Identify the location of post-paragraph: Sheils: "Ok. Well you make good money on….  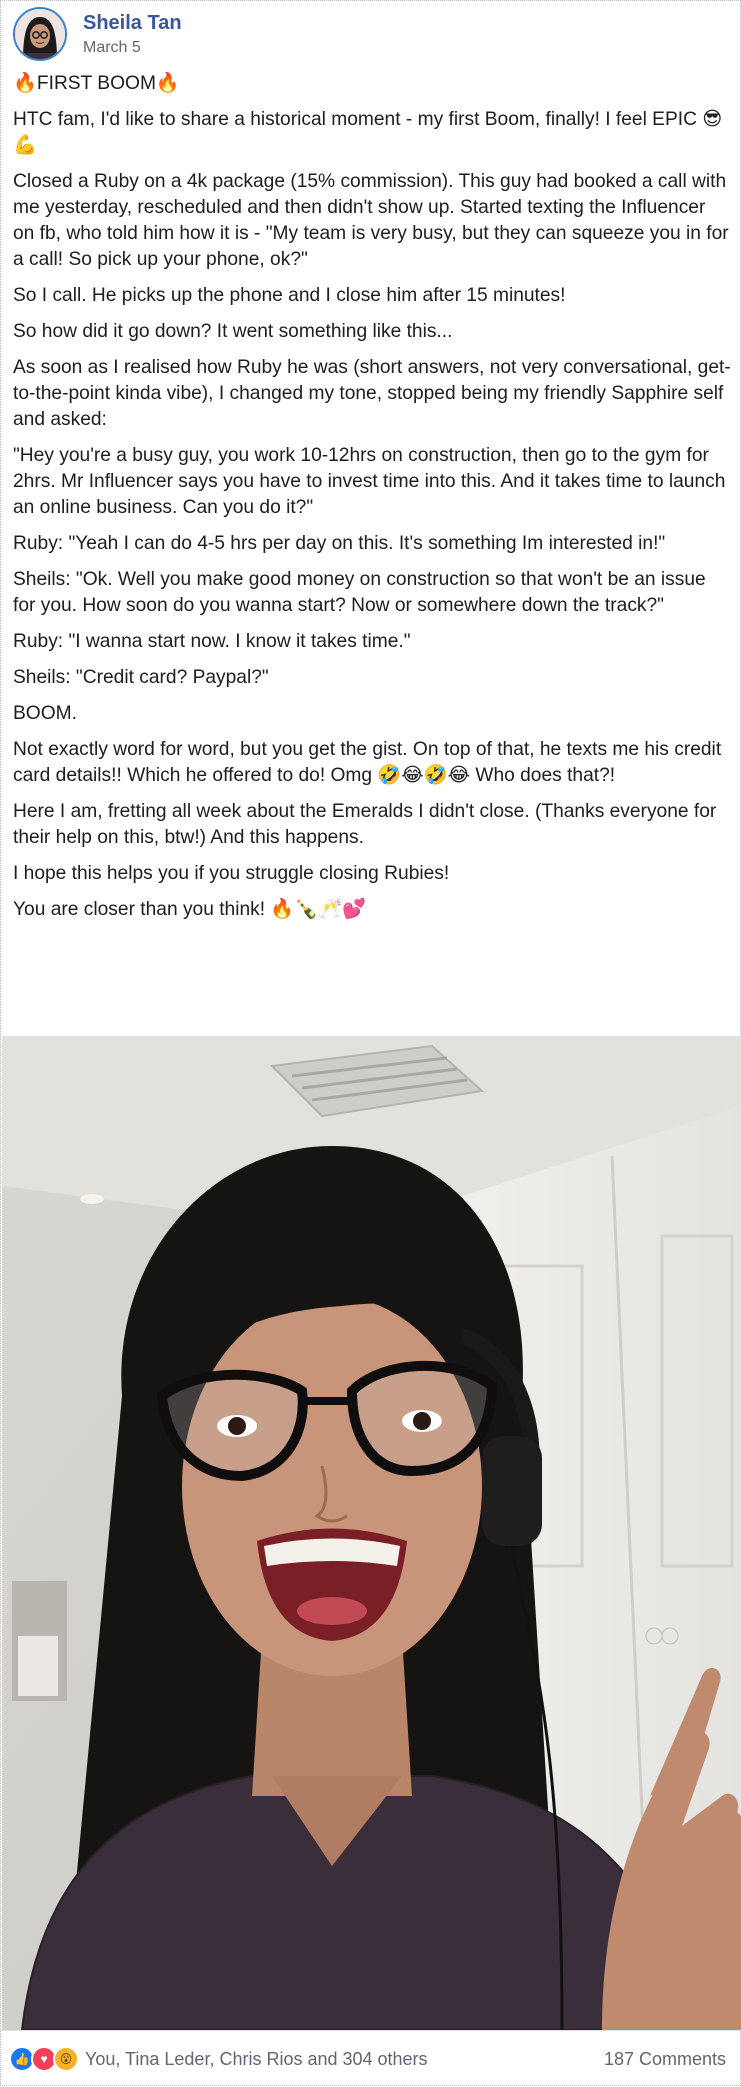
(359, 592).